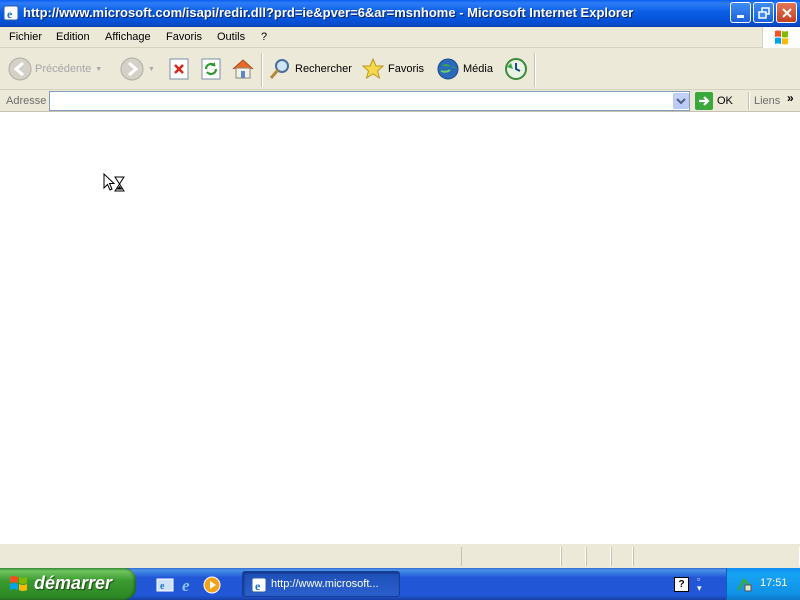 The image size is (800, 600). Describe the element at coordinates (681, 584) in the screenshot. I see `tray-help-icon: ?` at that location.